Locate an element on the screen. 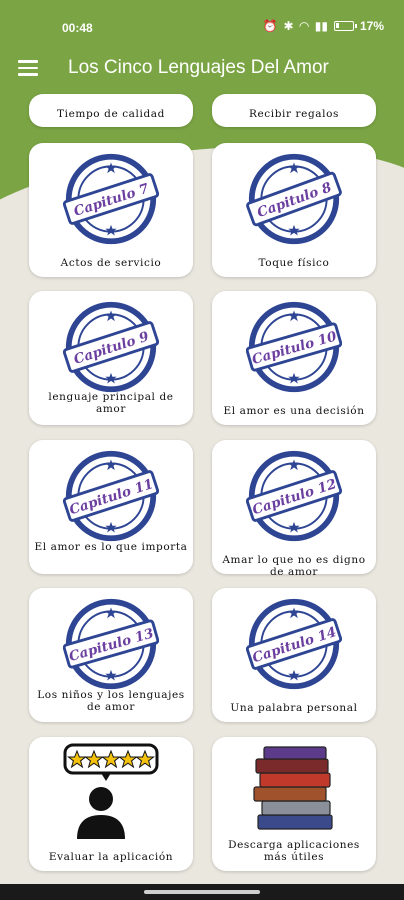 The width and height of the screenshot is (404, 900). card-label: Tiempo de calidad is located at coordinates (111, 114).